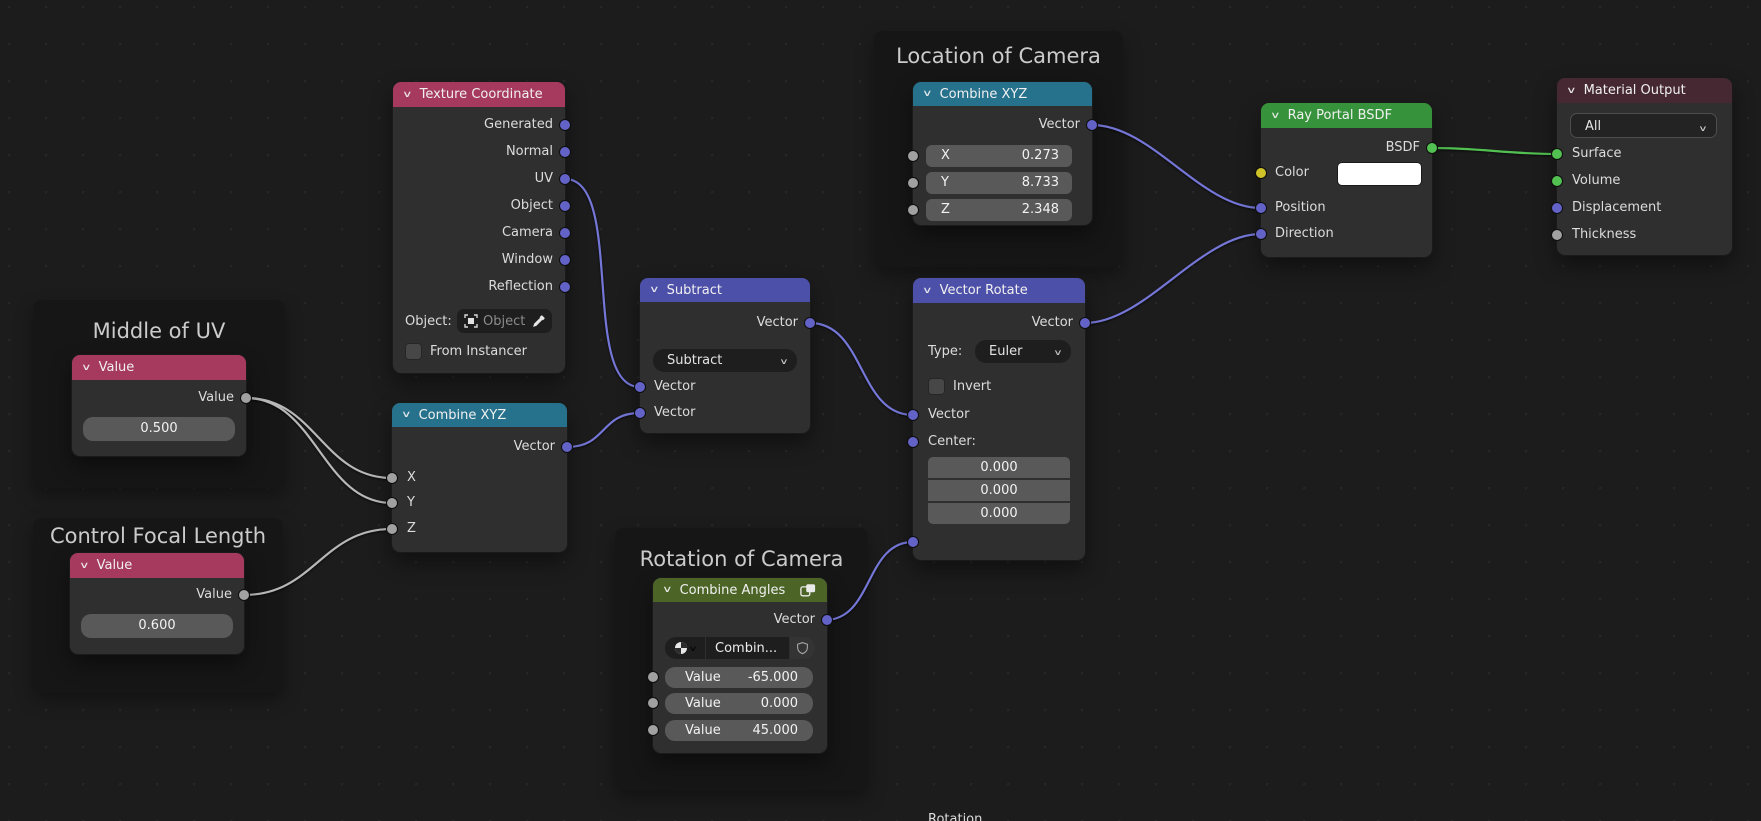  I want to click on node-header: ∨ Subtract, so click(725, 290).